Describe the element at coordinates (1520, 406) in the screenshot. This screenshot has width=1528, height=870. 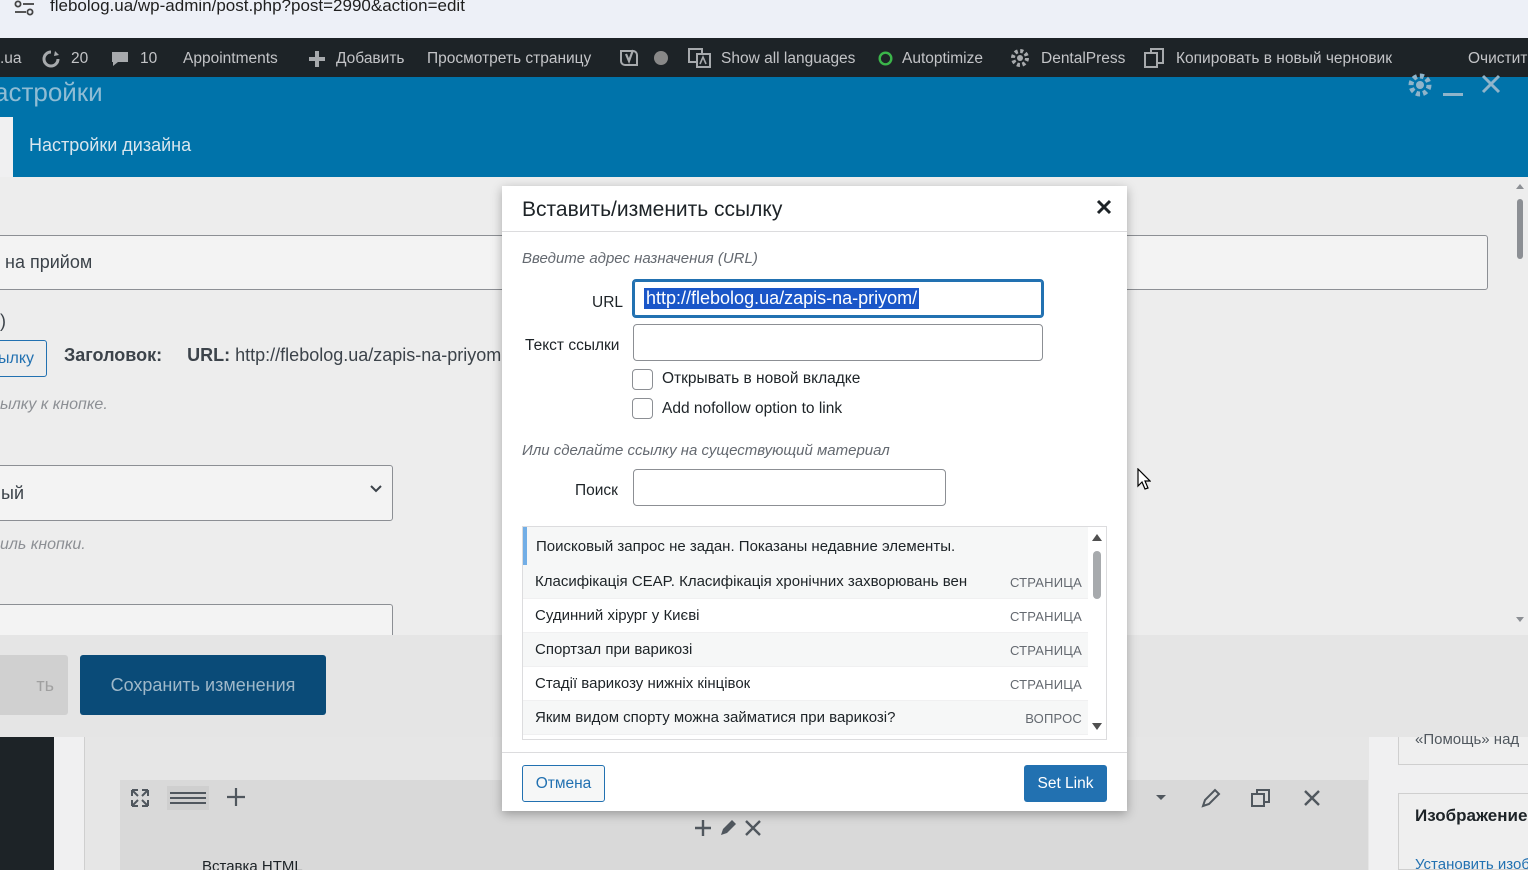
I see `settings-scrollbar` at that location.